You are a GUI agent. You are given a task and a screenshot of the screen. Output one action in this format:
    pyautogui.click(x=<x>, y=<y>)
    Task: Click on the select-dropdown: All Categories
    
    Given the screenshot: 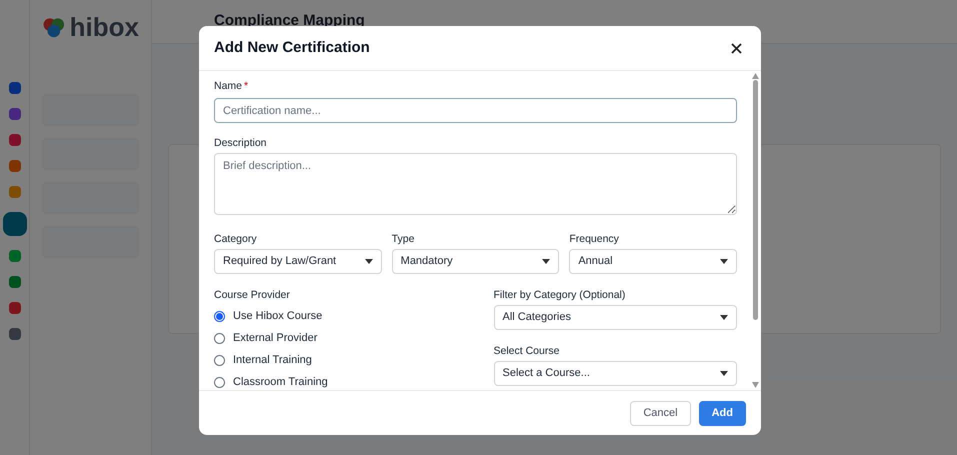 What is the action you would take?
    pyautogui.click(x=615, y=317)
    